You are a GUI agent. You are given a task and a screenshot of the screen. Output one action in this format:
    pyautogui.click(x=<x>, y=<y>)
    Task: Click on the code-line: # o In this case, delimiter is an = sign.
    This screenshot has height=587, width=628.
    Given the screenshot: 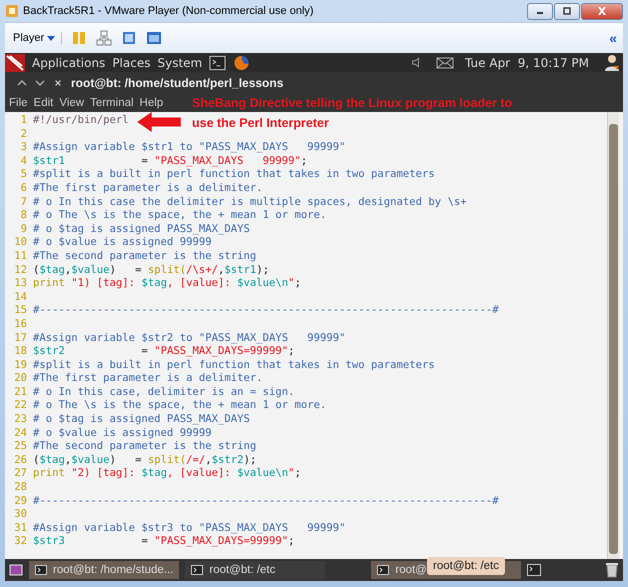 What is the action you would take?
    pyautogui.click(x=163, y=393)
    